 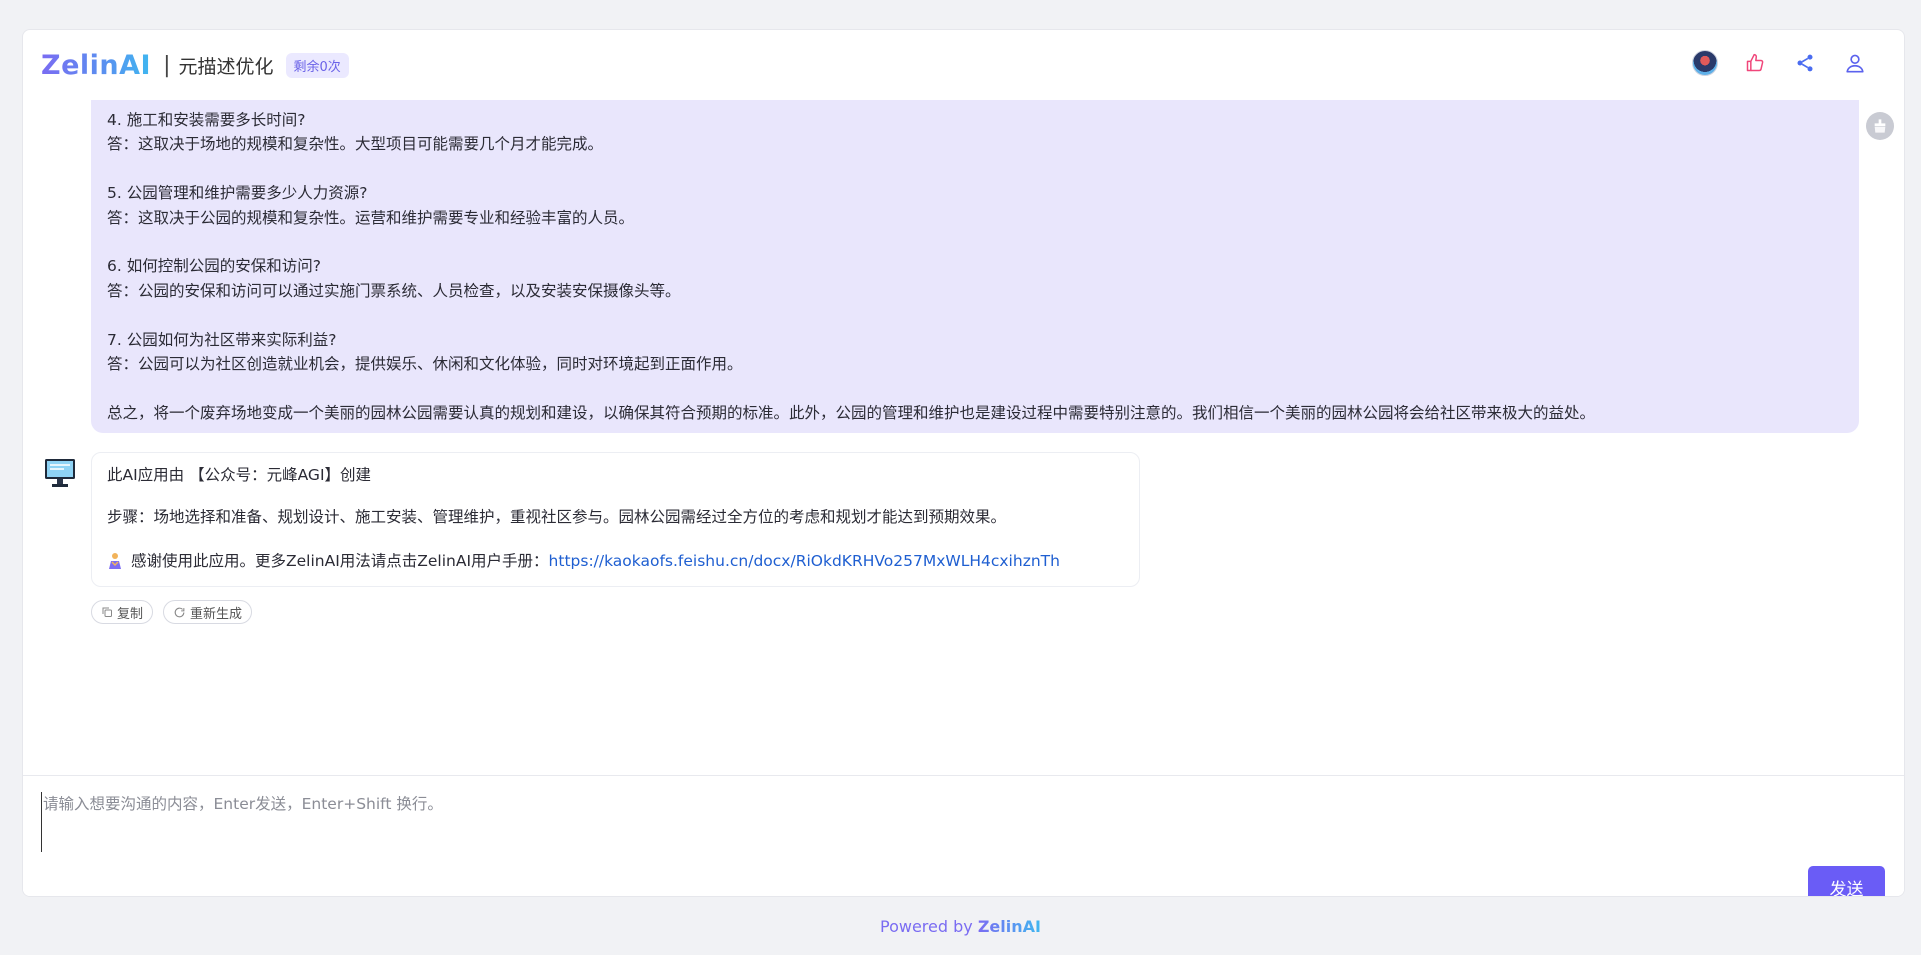 What do you see at coordinates (237, 193) in the screenshot?
I see `answer-line: 5. 公园管理和维护需要多少人力资源?` at bounding box center [237, 193].